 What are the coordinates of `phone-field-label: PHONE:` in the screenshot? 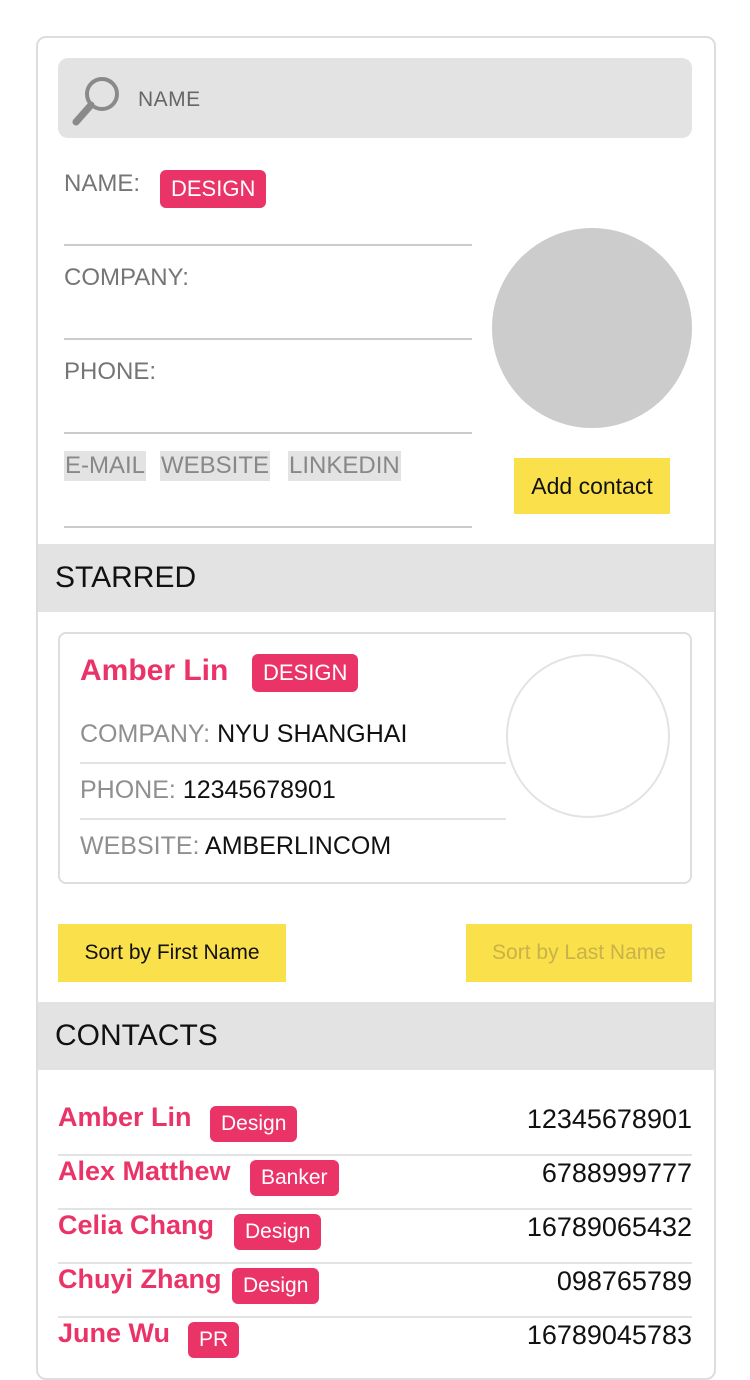 It's located at (110, 371).